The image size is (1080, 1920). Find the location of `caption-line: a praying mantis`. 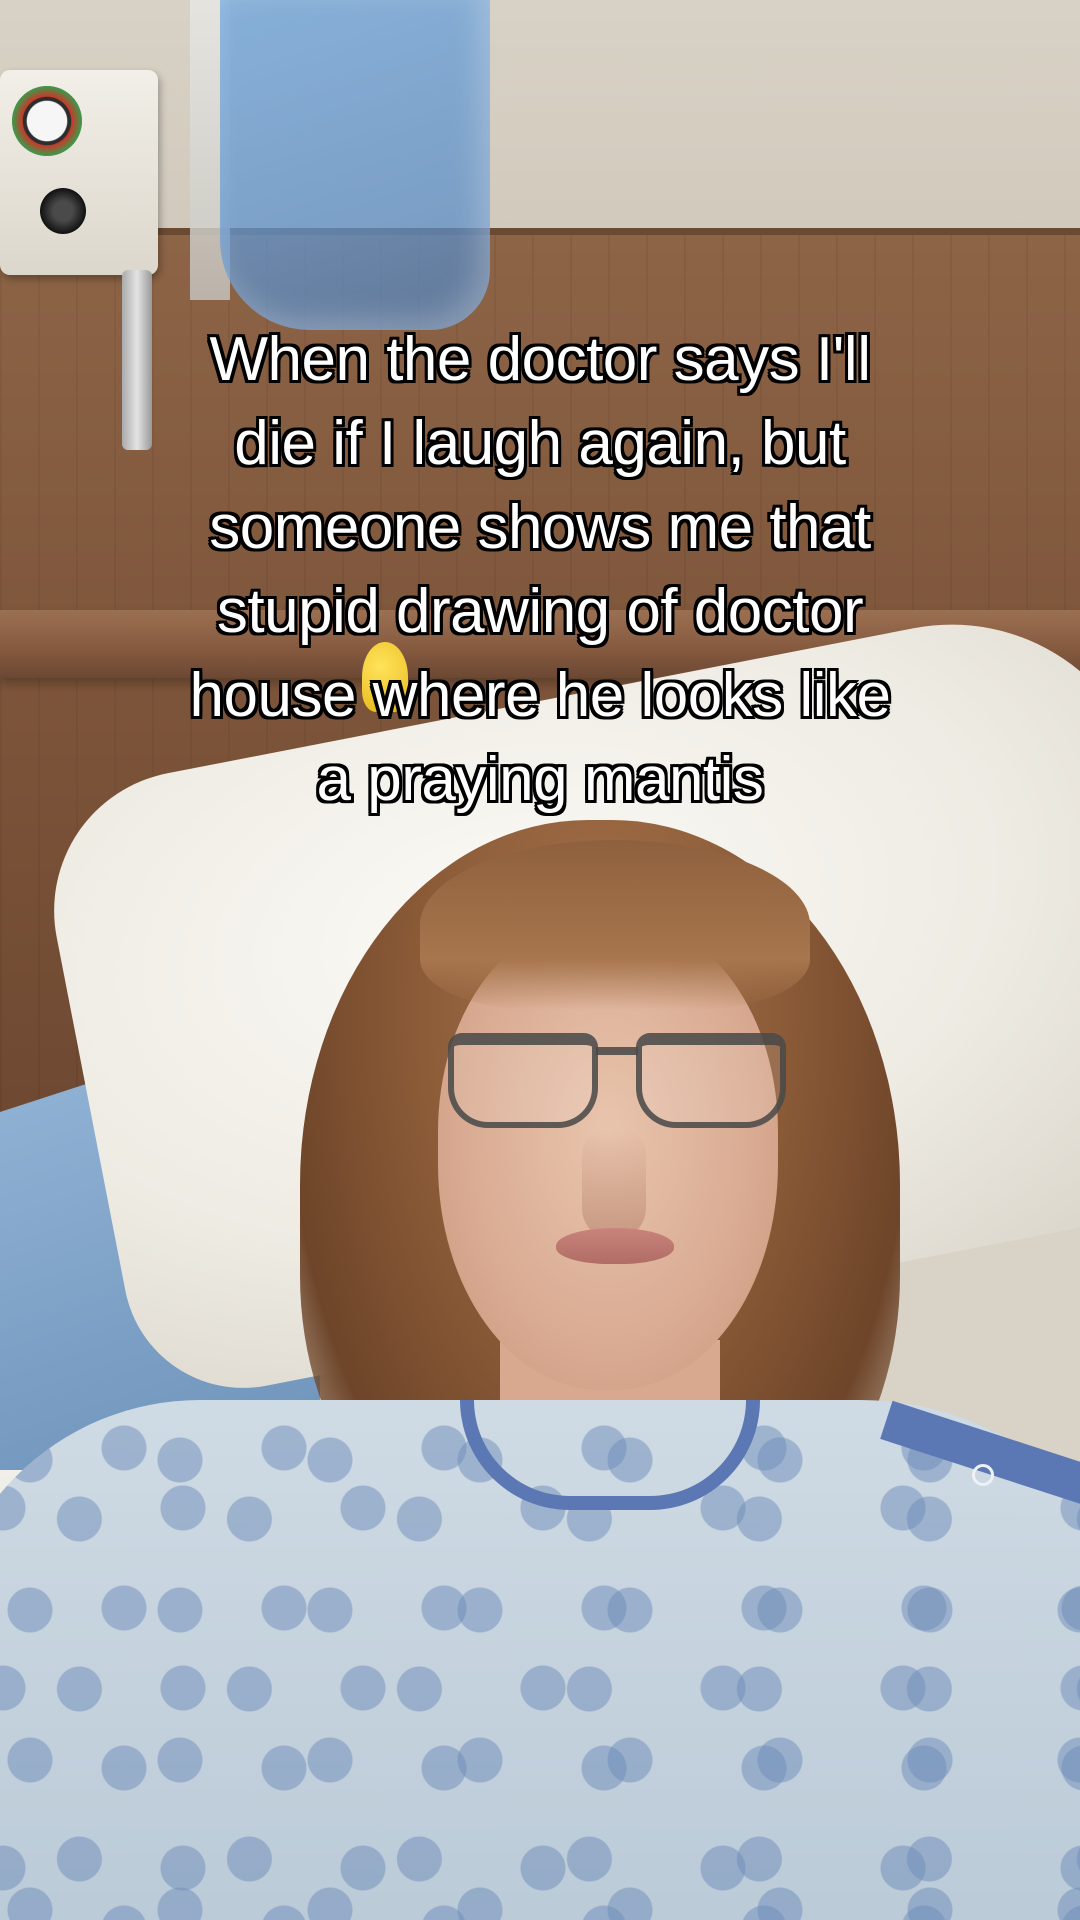

caption-line: a praying mantis is located at coordinates (540, 779).